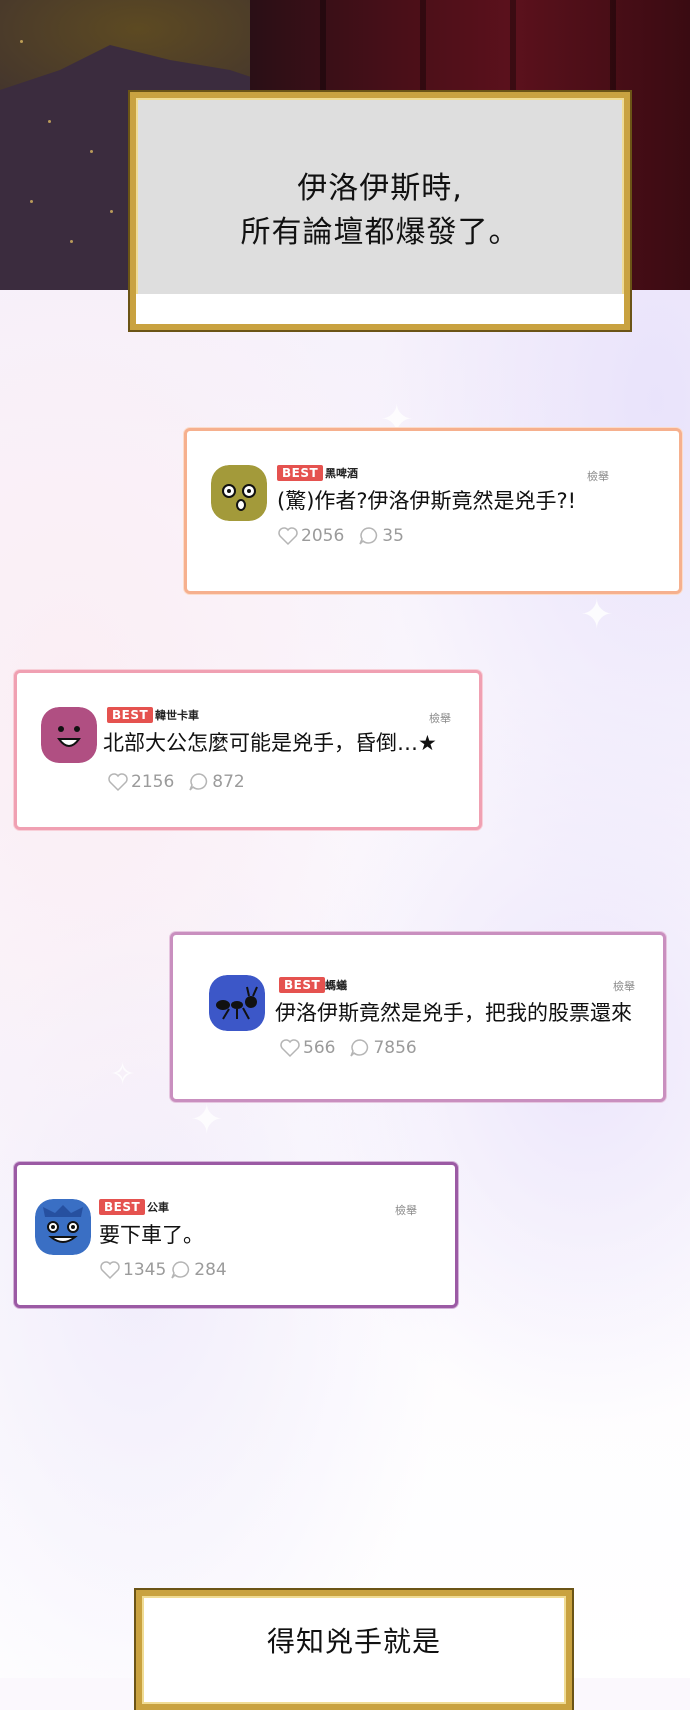  What do you see at coordinates (176, 782) in the screenshot?
I see `comment-stats: 2156 872` at bounding box center [176, 782].